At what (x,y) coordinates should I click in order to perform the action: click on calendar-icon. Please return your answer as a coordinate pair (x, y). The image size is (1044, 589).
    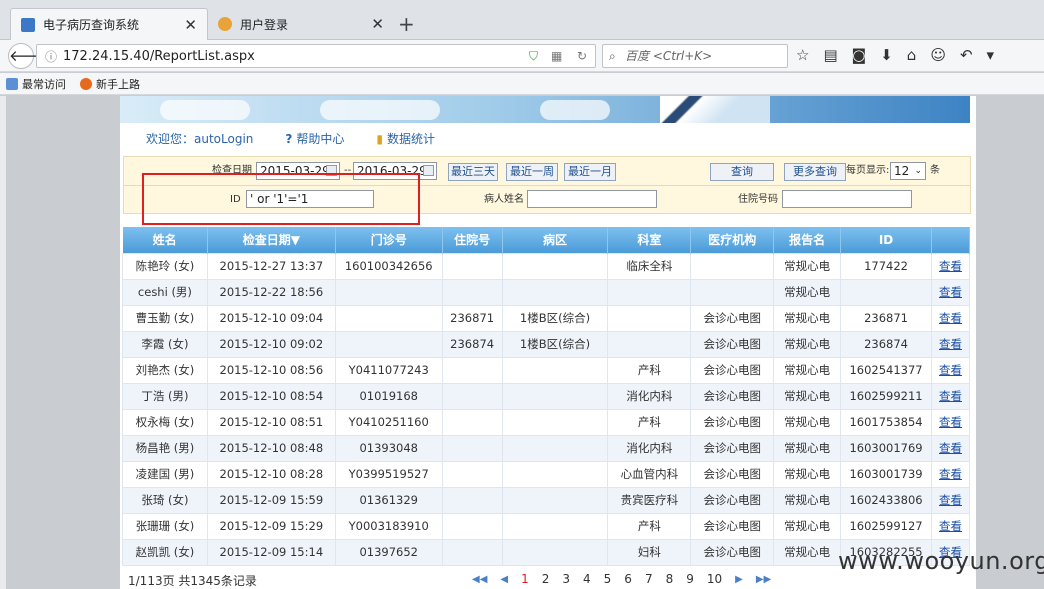
    Looking at the image, I should click on (428, 170).